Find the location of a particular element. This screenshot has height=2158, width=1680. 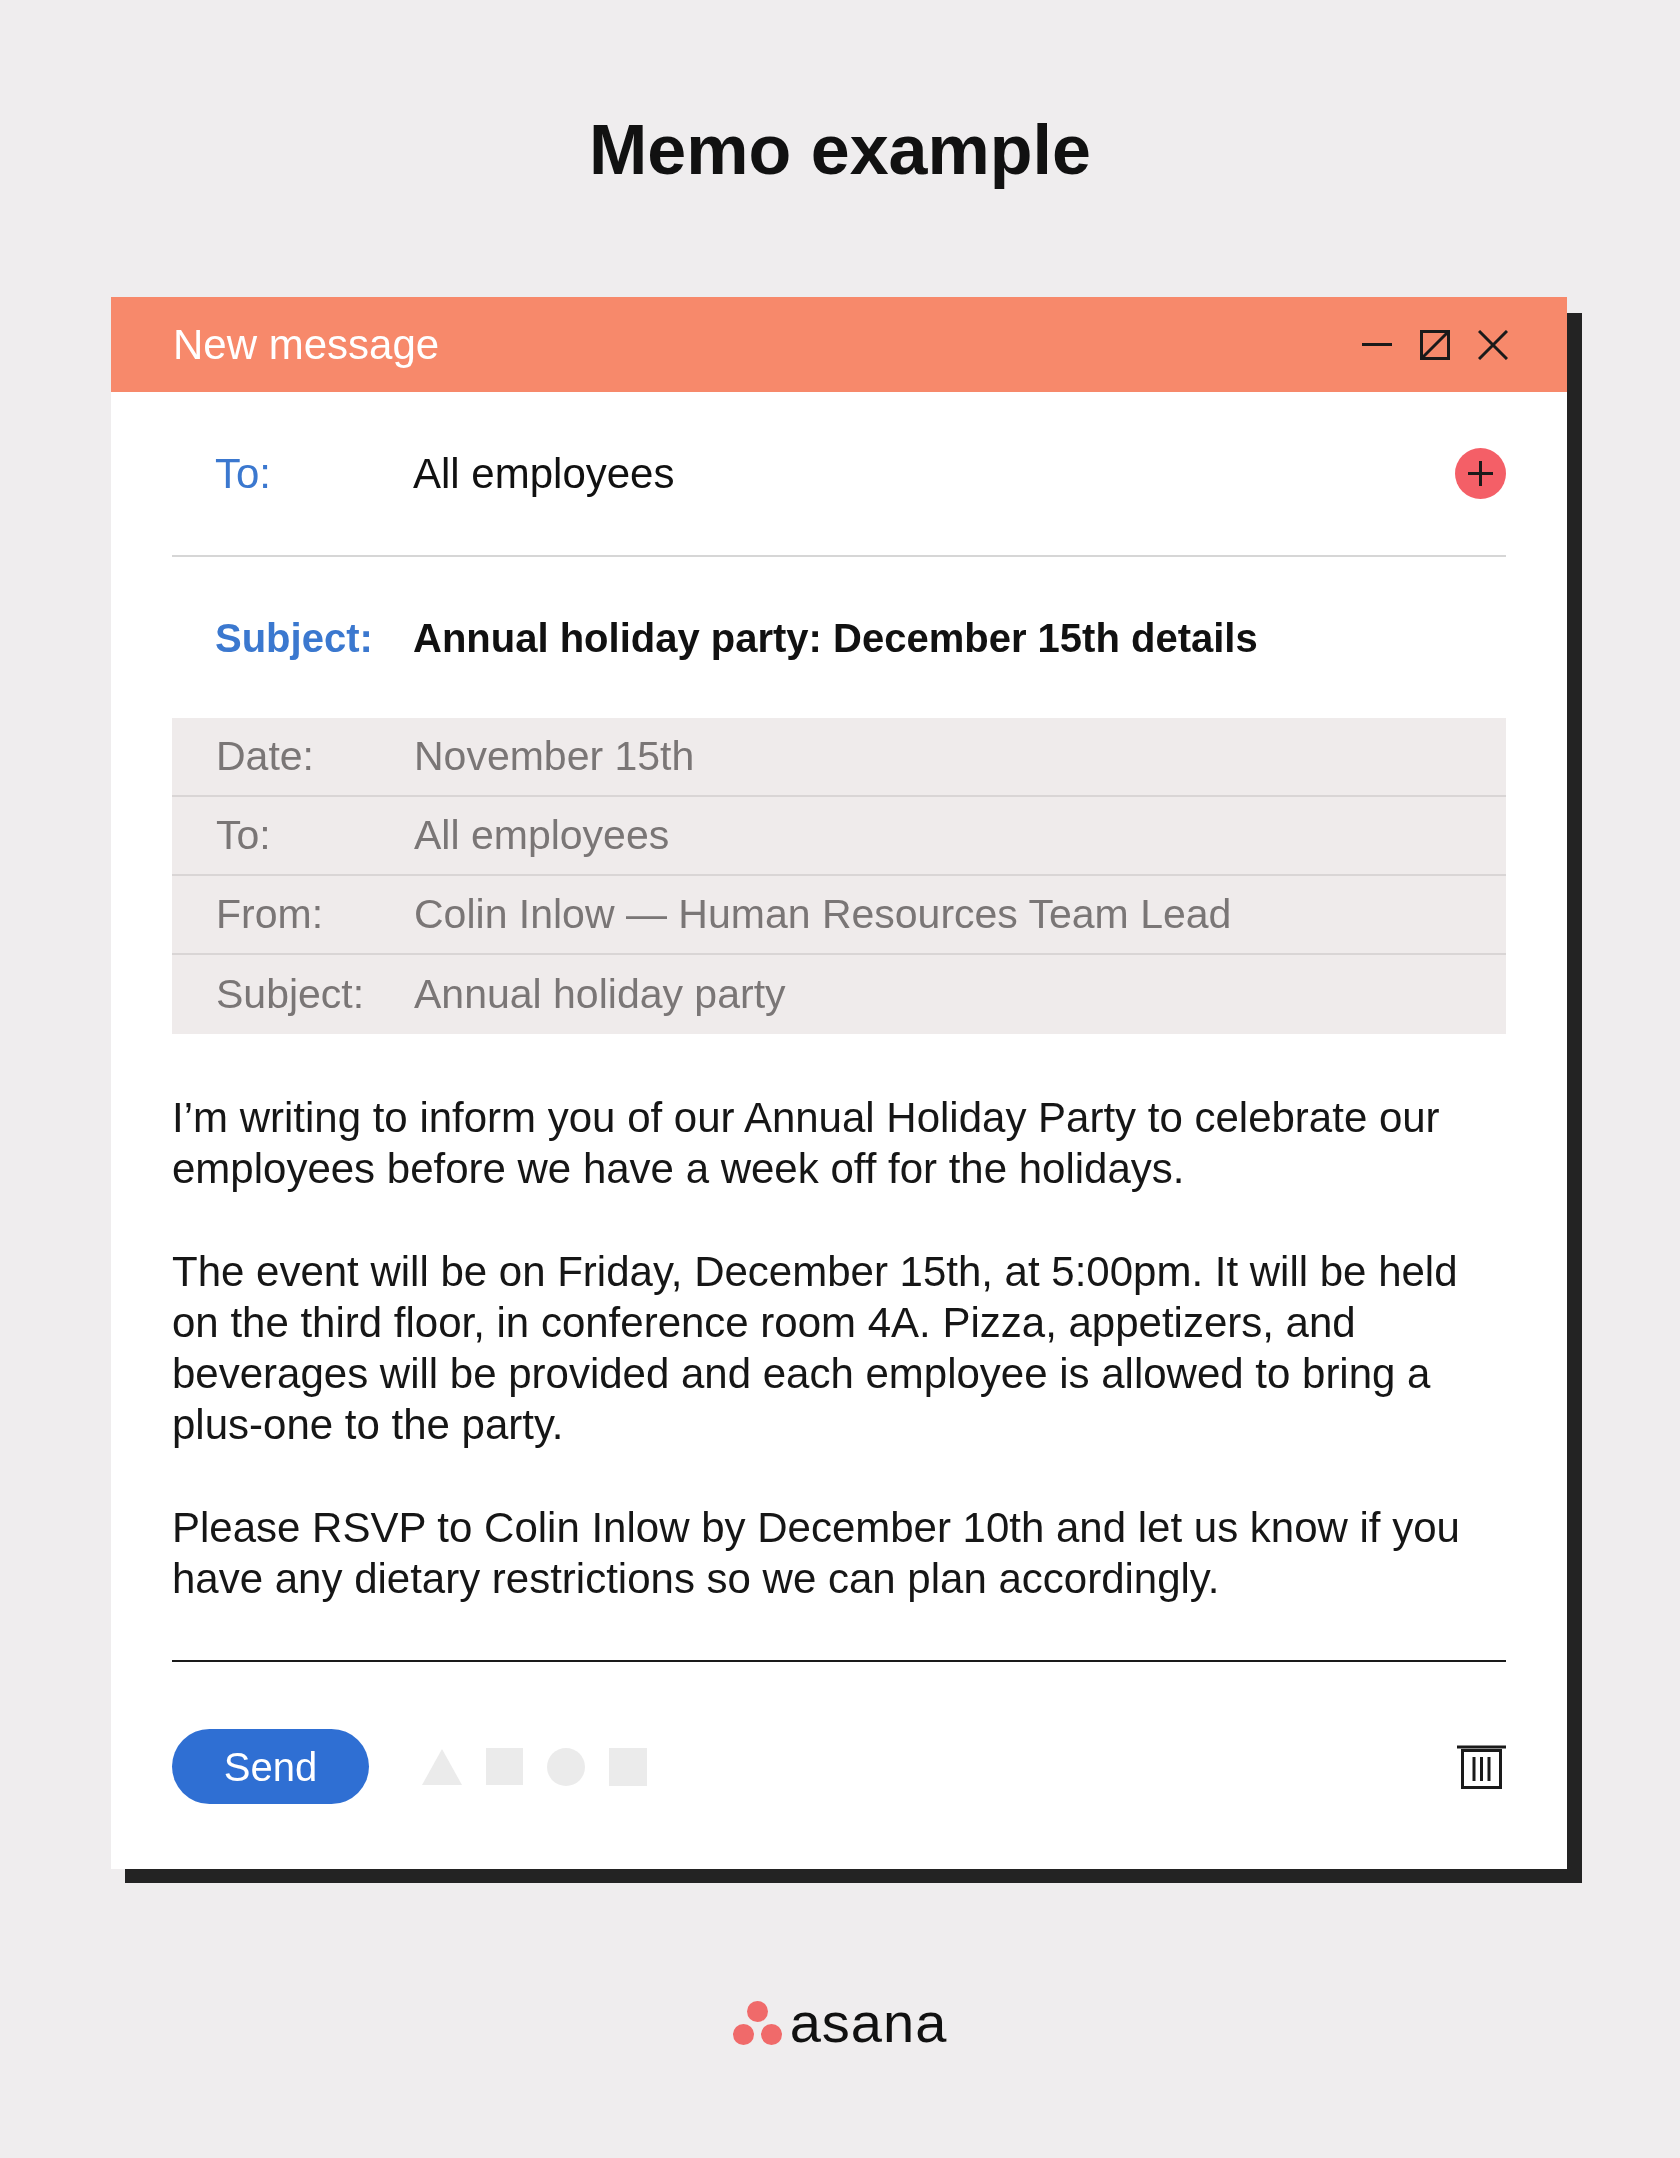

memo-label: Date: is located at coordinates (265, 756).